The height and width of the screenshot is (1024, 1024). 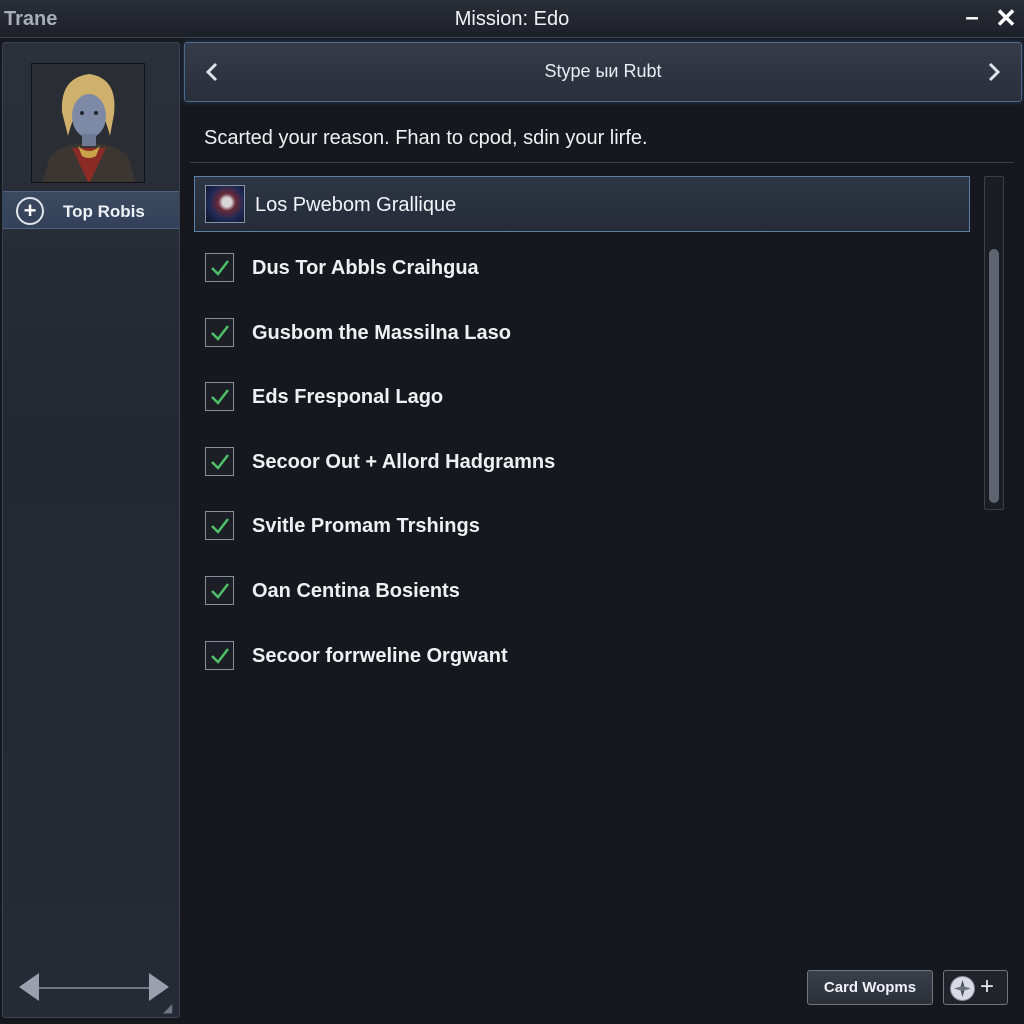 What do you see at coordinates (582, 590) in the screenshot?
I see `list-item: Oan Centina Bosients` at bounding box center [582, 590].